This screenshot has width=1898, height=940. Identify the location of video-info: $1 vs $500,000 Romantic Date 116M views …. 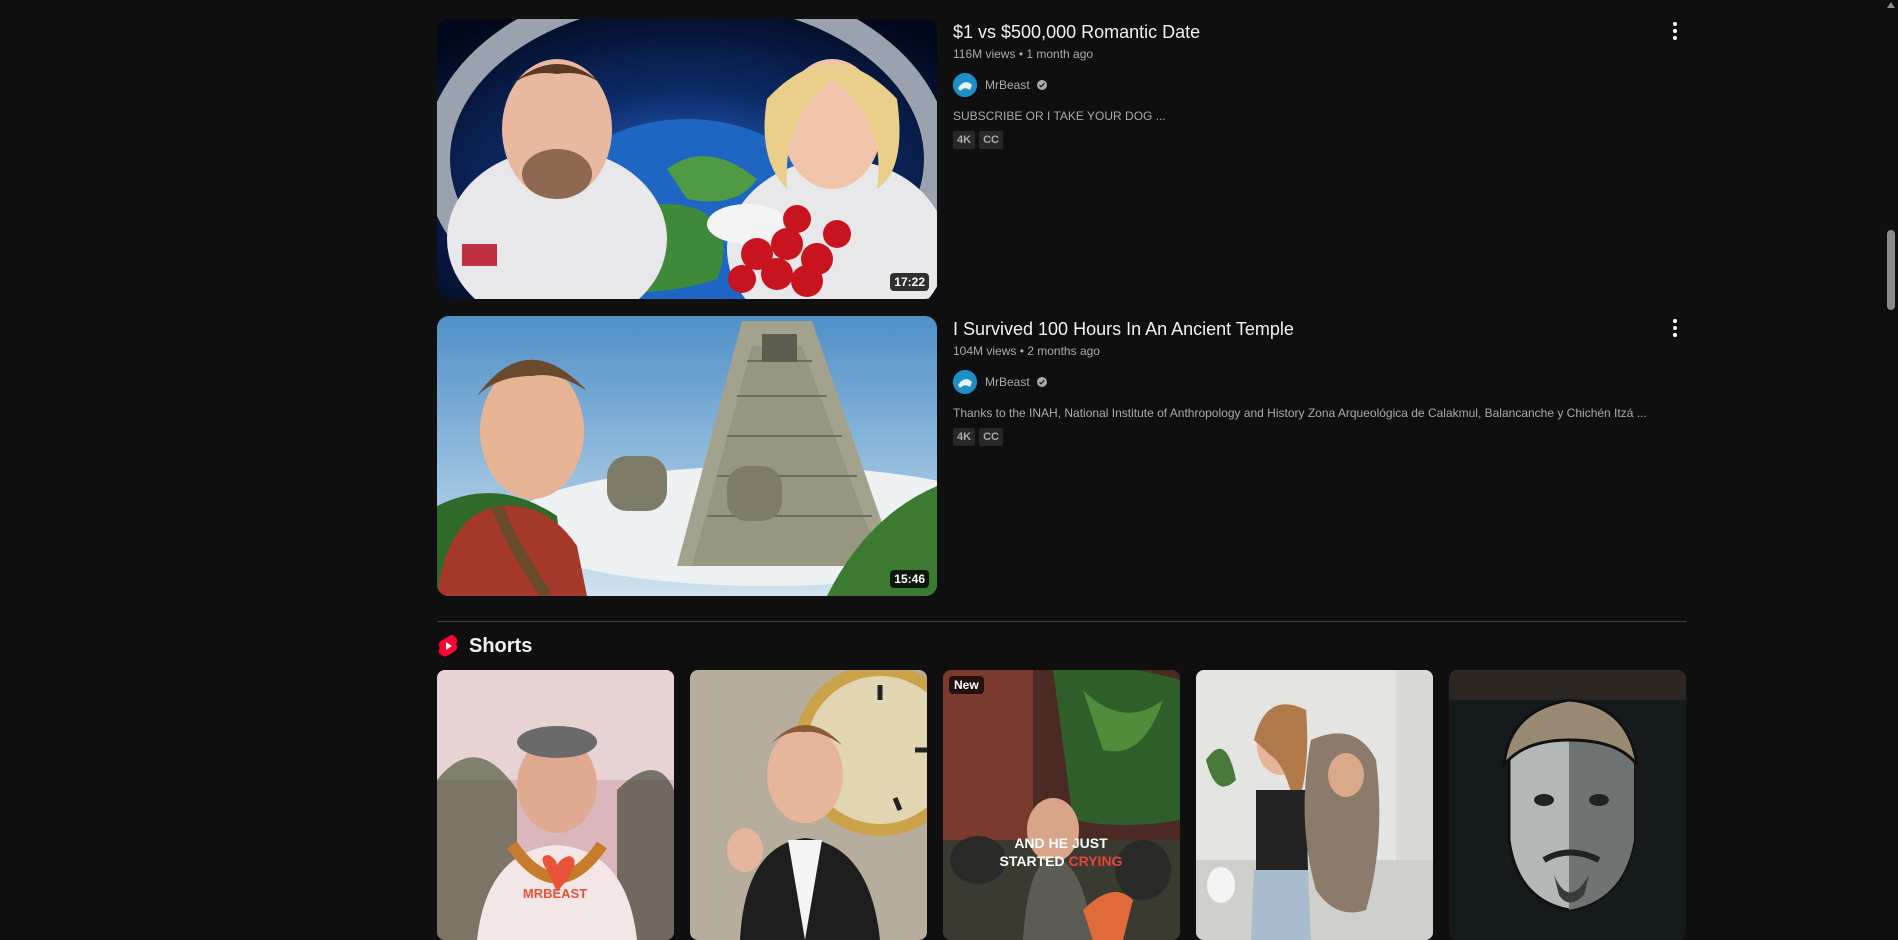
(1320, 84).